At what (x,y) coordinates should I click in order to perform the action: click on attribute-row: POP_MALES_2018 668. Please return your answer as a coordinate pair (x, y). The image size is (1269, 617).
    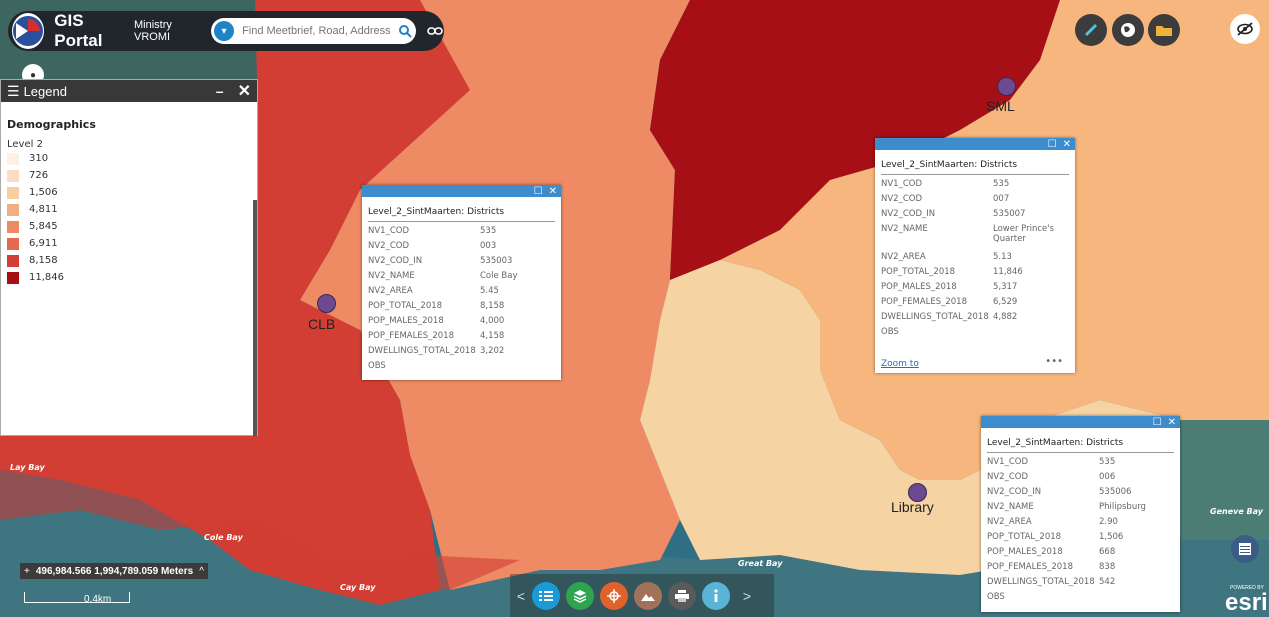
    Looking at the image, I should click on (1066, 554).